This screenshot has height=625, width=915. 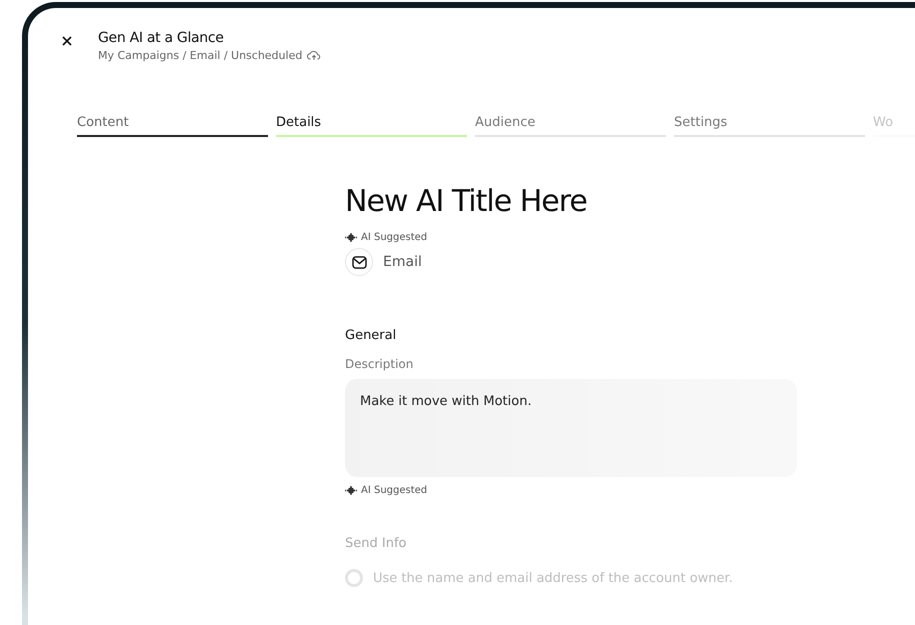 I want to click on step-tab: Audience, so click(x=570, y=126).